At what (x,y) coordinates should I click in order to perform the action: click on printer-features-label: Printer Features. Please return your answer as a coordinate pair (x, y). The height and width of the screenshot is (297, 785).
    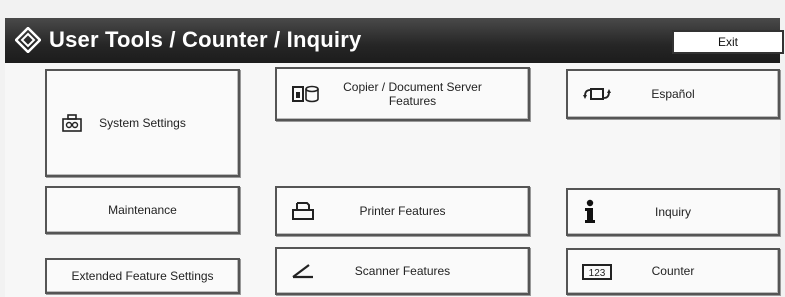
    Looking at the image, I should click on (402, 210).